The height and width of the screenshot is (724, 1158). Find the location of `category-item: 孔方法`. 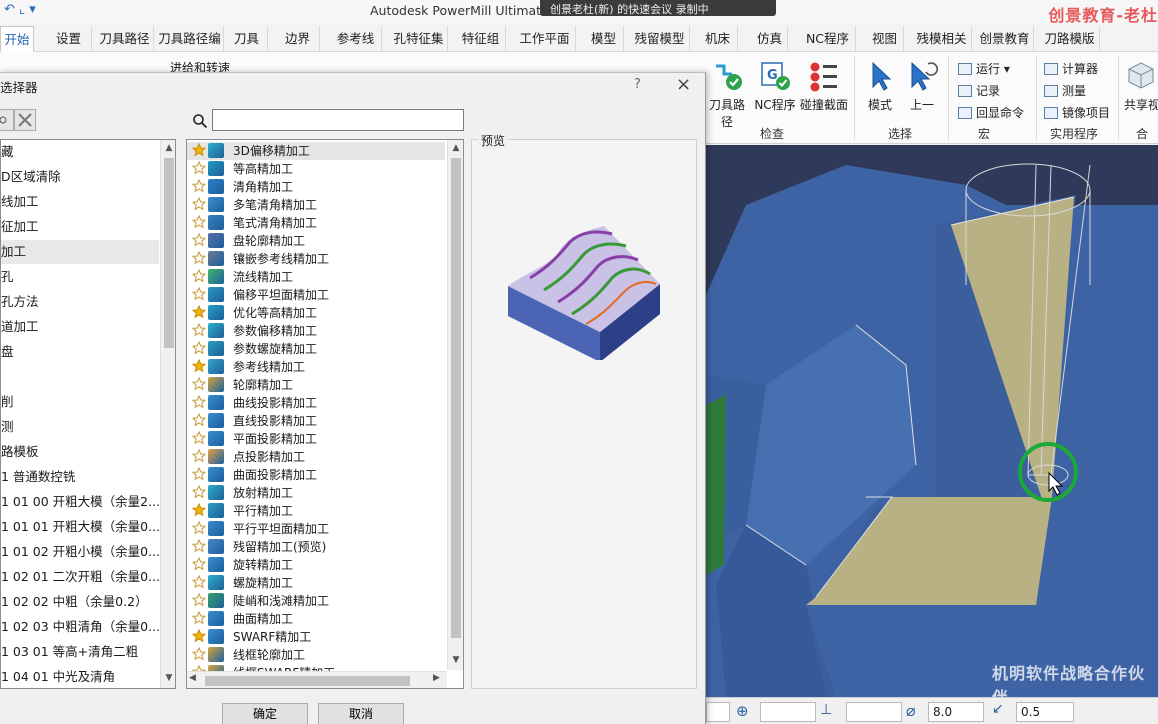

category-item: 孔方法 is located at coordinates (80, 302).